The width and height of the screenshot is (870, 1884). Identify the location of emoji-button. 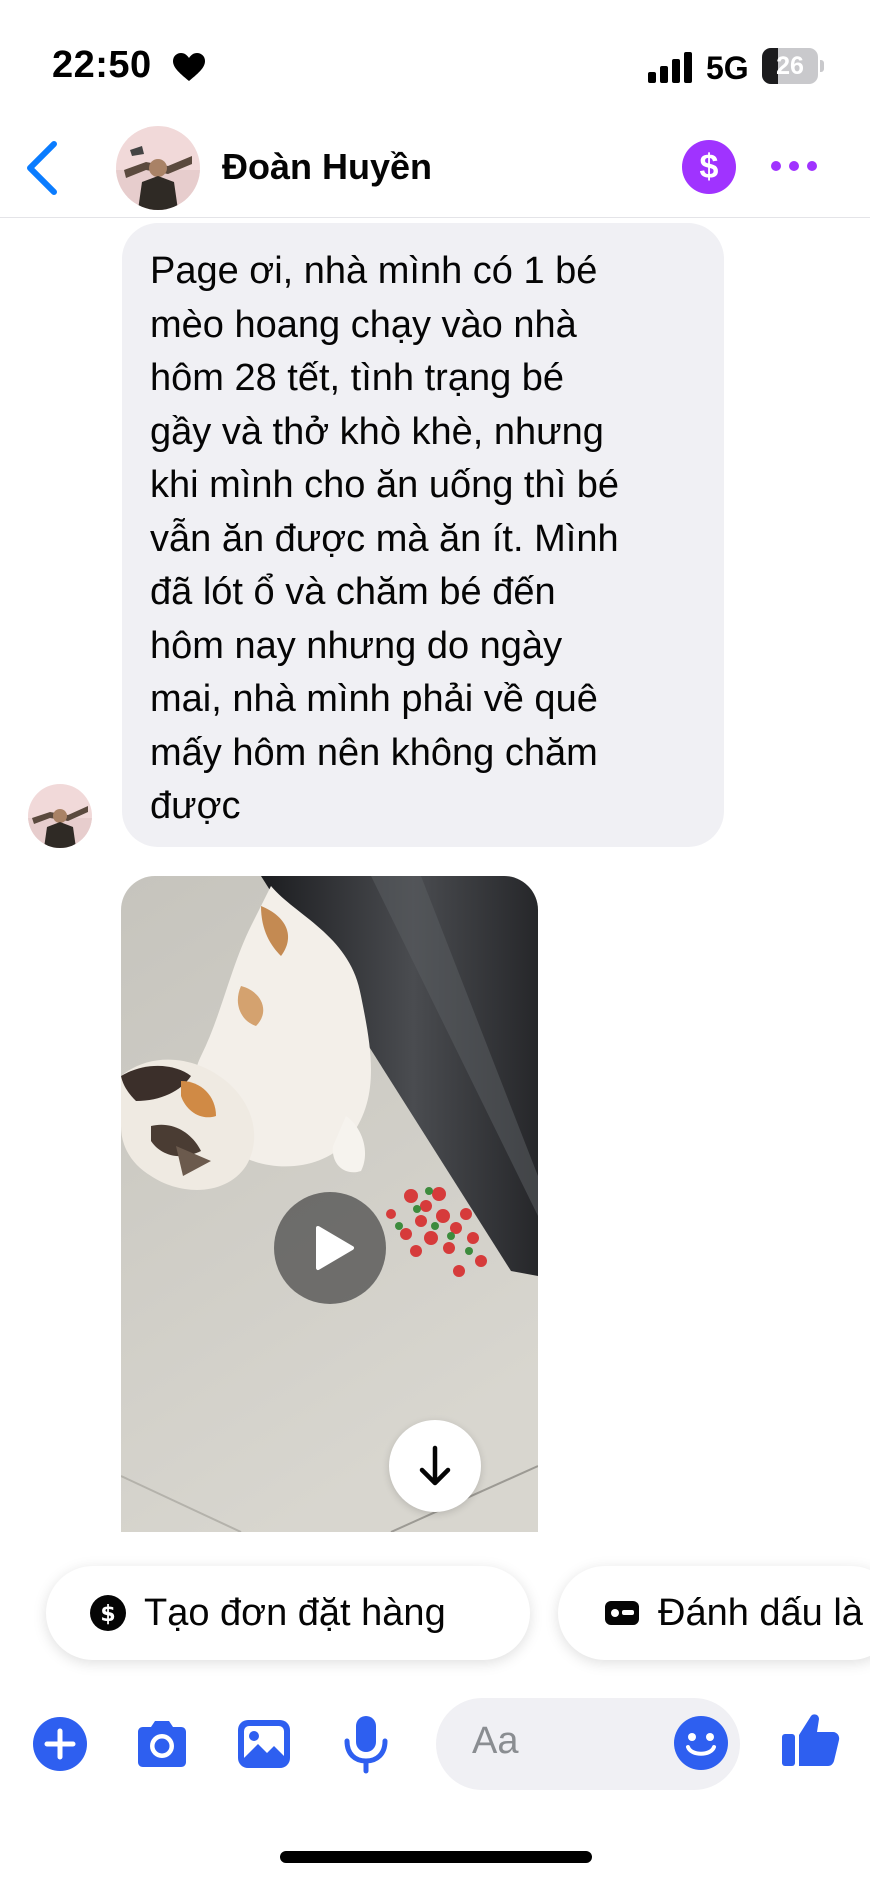
(701, 1743).